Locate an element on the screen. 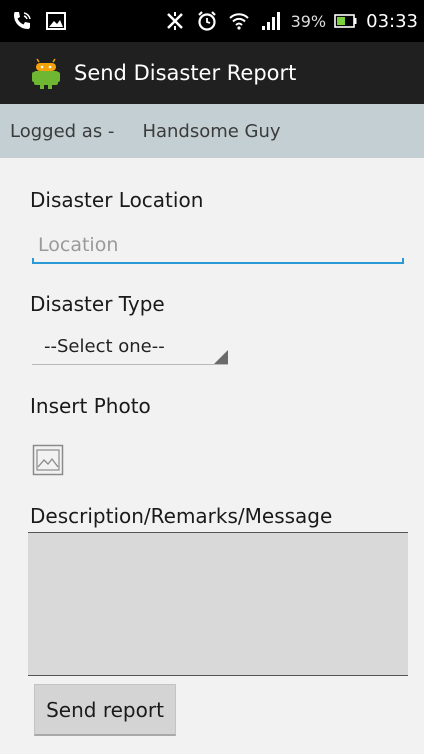 This screenshot has width=424, height=754. signal-icon is located at coordinates (271, 21).